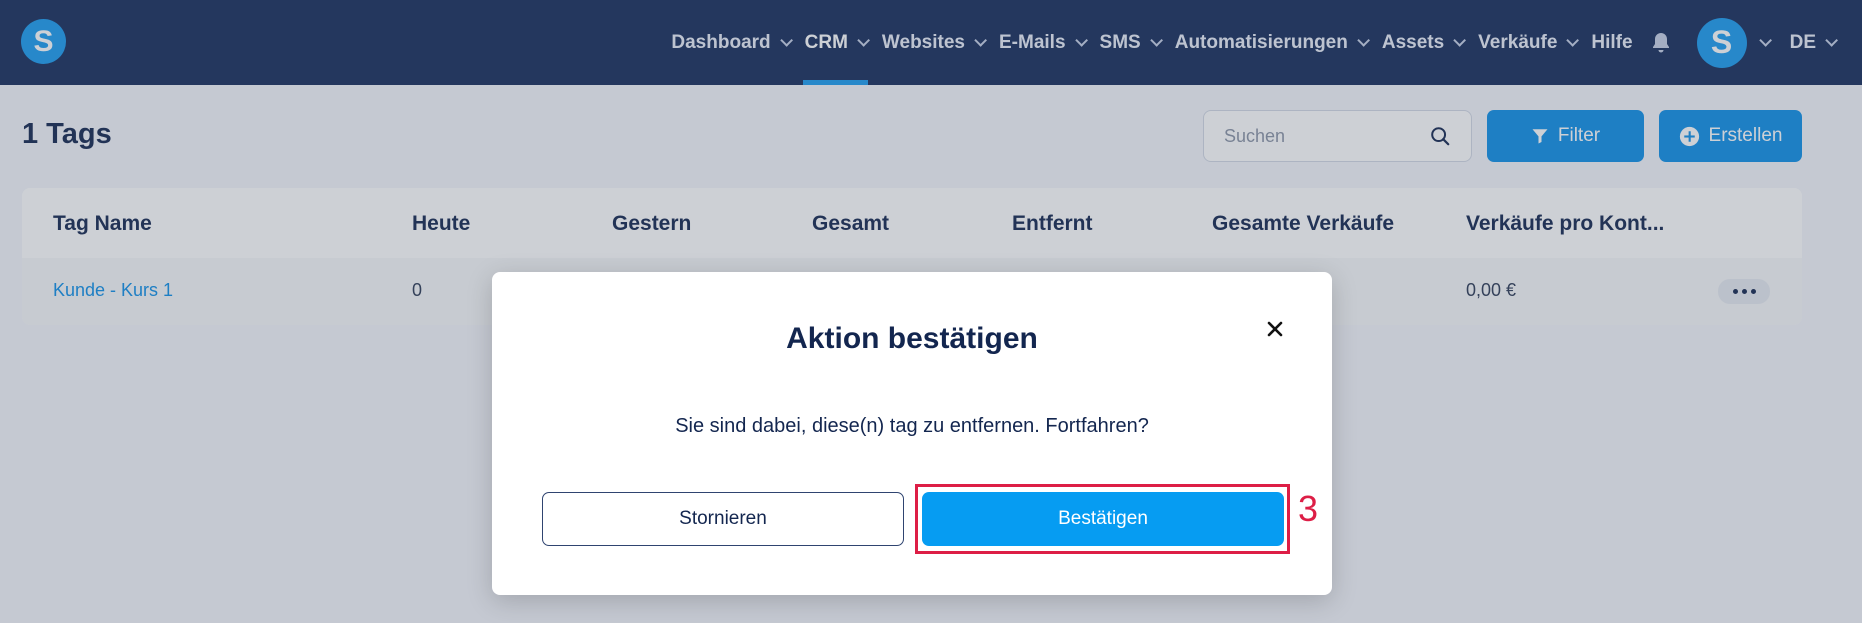 This screenshot has width=1862, height=623. I want to click on annotation-step-number: 3, so click(1308, 508).